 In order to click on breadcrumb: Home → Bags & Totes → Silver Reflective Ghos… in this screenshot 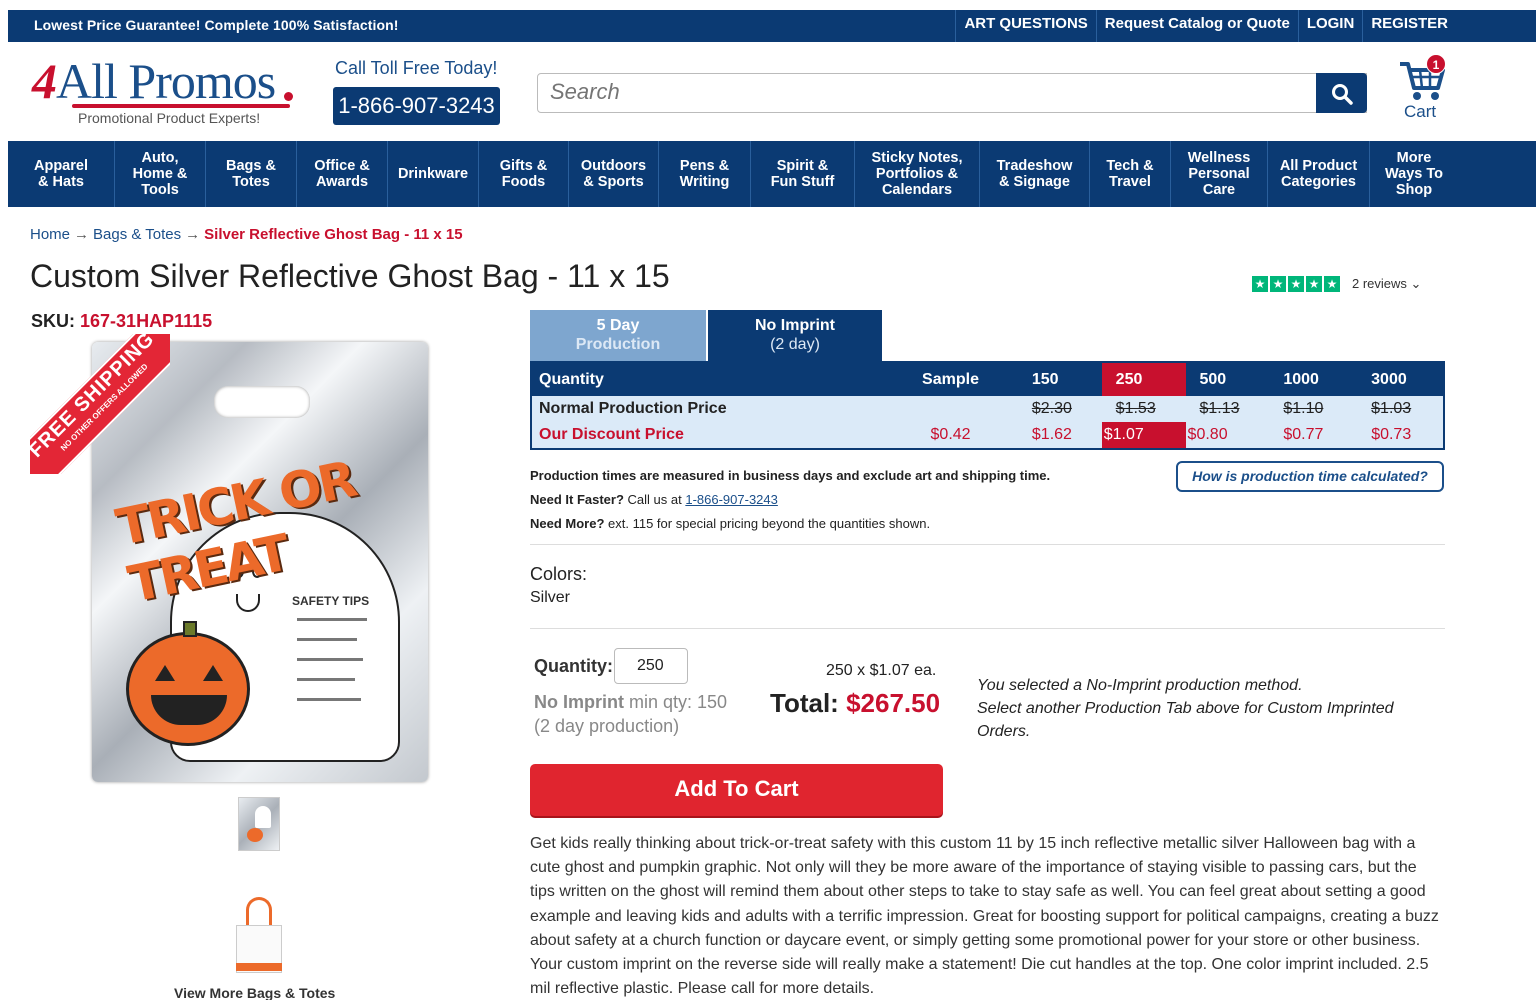, I will do `click(246, 234)`.